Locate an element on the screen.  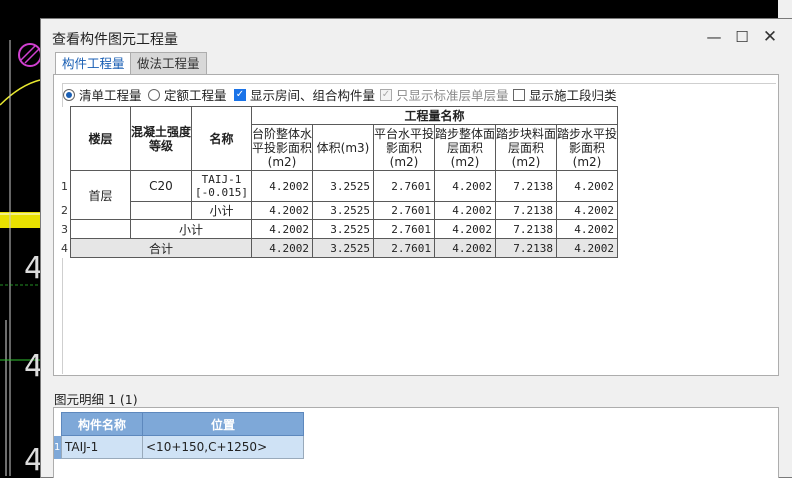
row-number: 2 is located at coordinates (66, 210).